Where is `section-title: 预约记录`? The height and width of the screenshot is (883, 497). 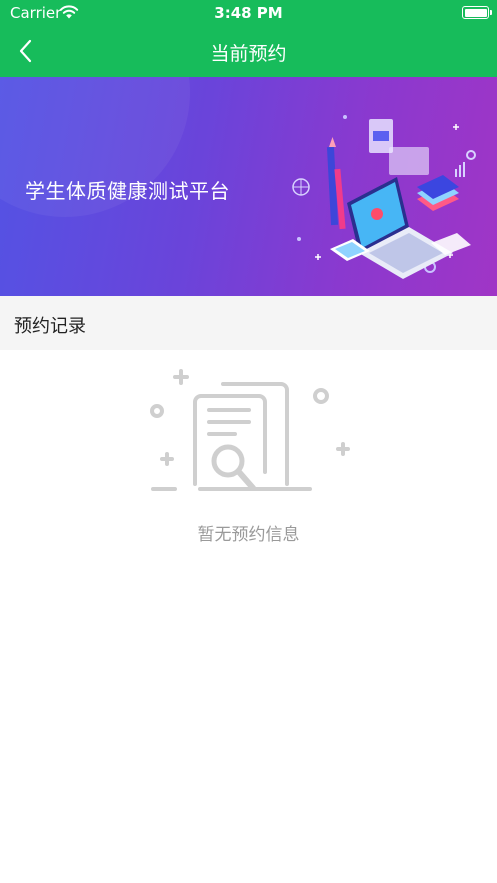 section-title: 预约记录 is located at coordinates (50, 326).